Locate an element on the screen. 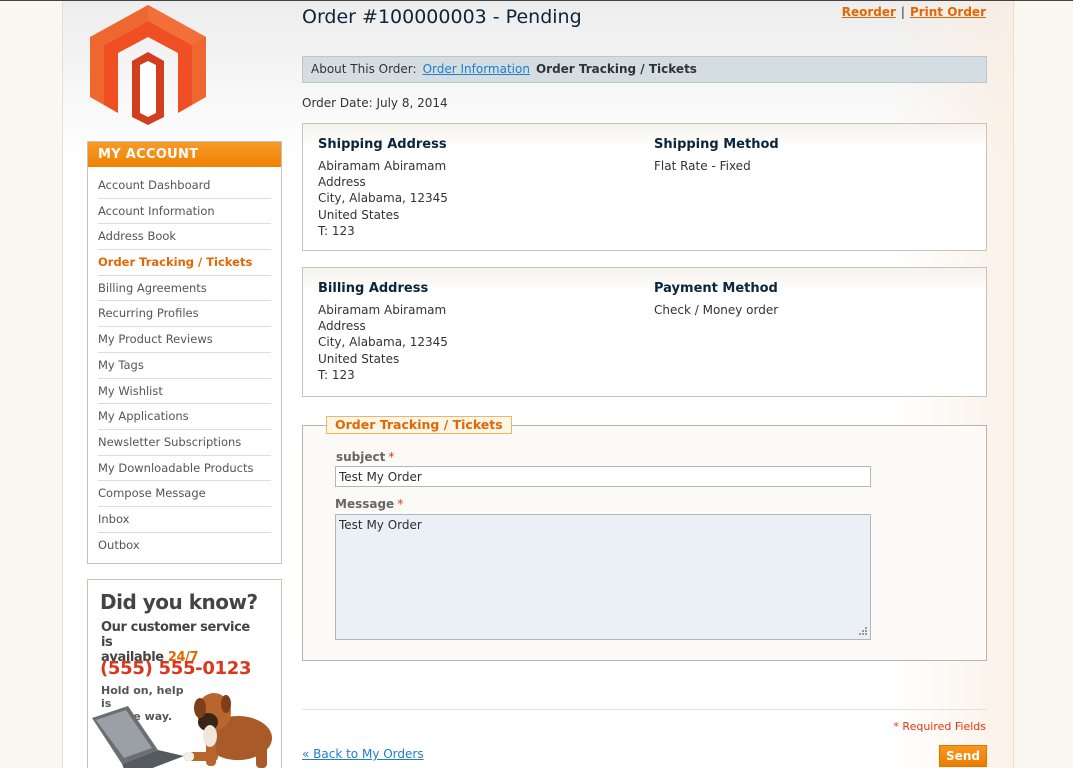  form-divider is located at coordinates (644, 709).